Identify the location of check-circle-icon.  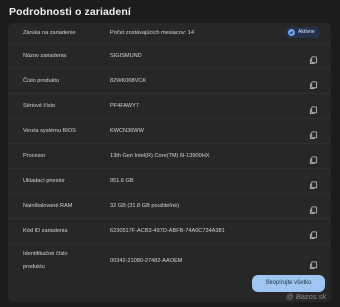
(291, 32).